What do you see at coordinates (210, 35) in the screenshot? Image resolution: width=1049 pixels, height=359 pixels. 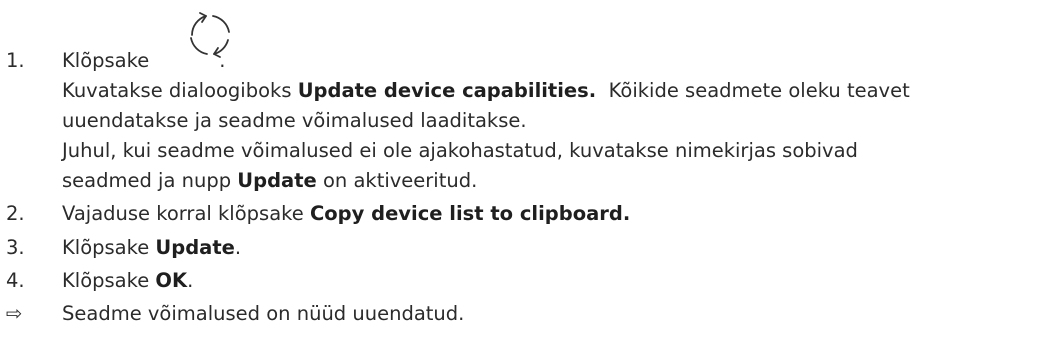 I see `refresh-icon` at bounding box center [210, 35].